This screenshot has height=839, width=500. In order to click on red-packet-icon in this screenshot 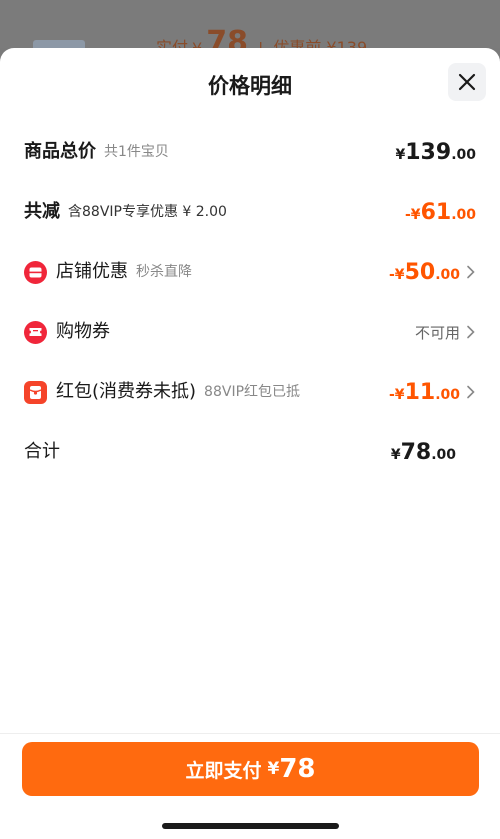, I will do `click(35, 392)`.